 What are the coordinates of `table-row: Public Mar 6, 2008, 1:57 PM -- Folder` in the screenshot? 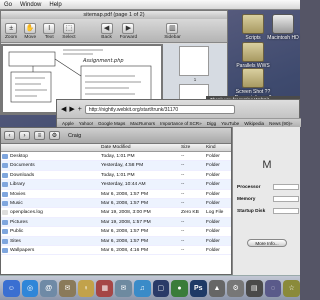 It's located at (116, 232).